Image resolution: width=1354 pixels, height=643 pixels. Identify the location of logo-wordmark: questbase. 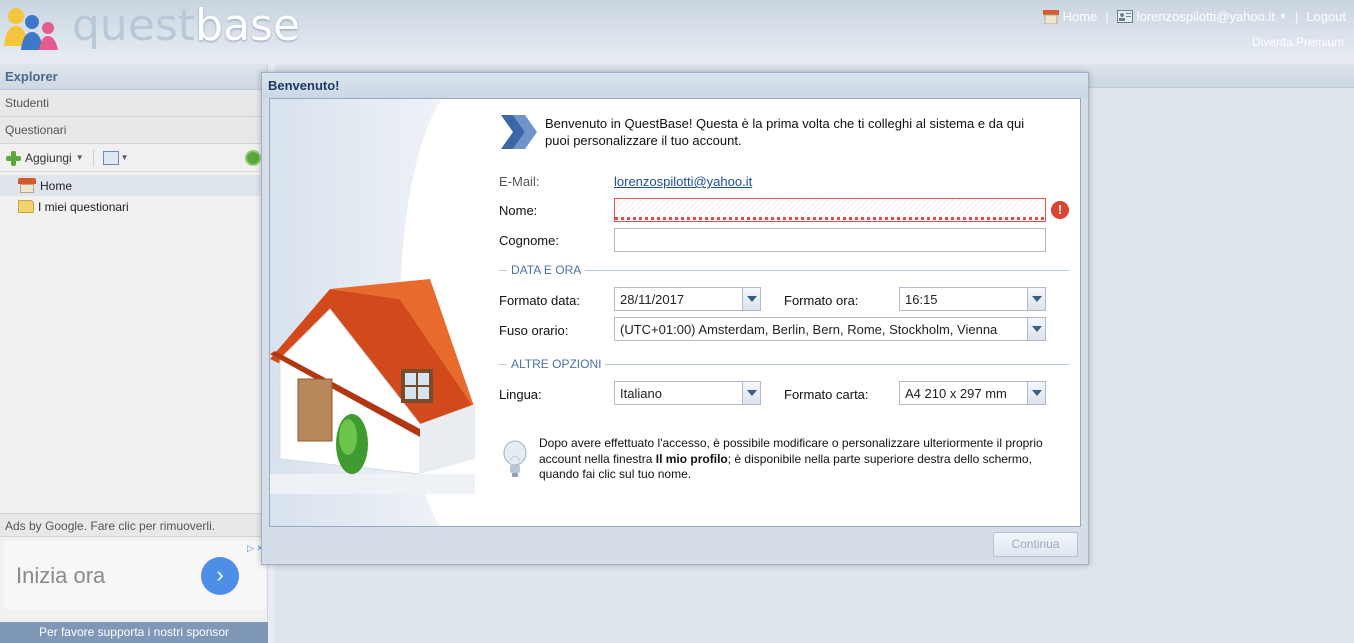
(186, 25).